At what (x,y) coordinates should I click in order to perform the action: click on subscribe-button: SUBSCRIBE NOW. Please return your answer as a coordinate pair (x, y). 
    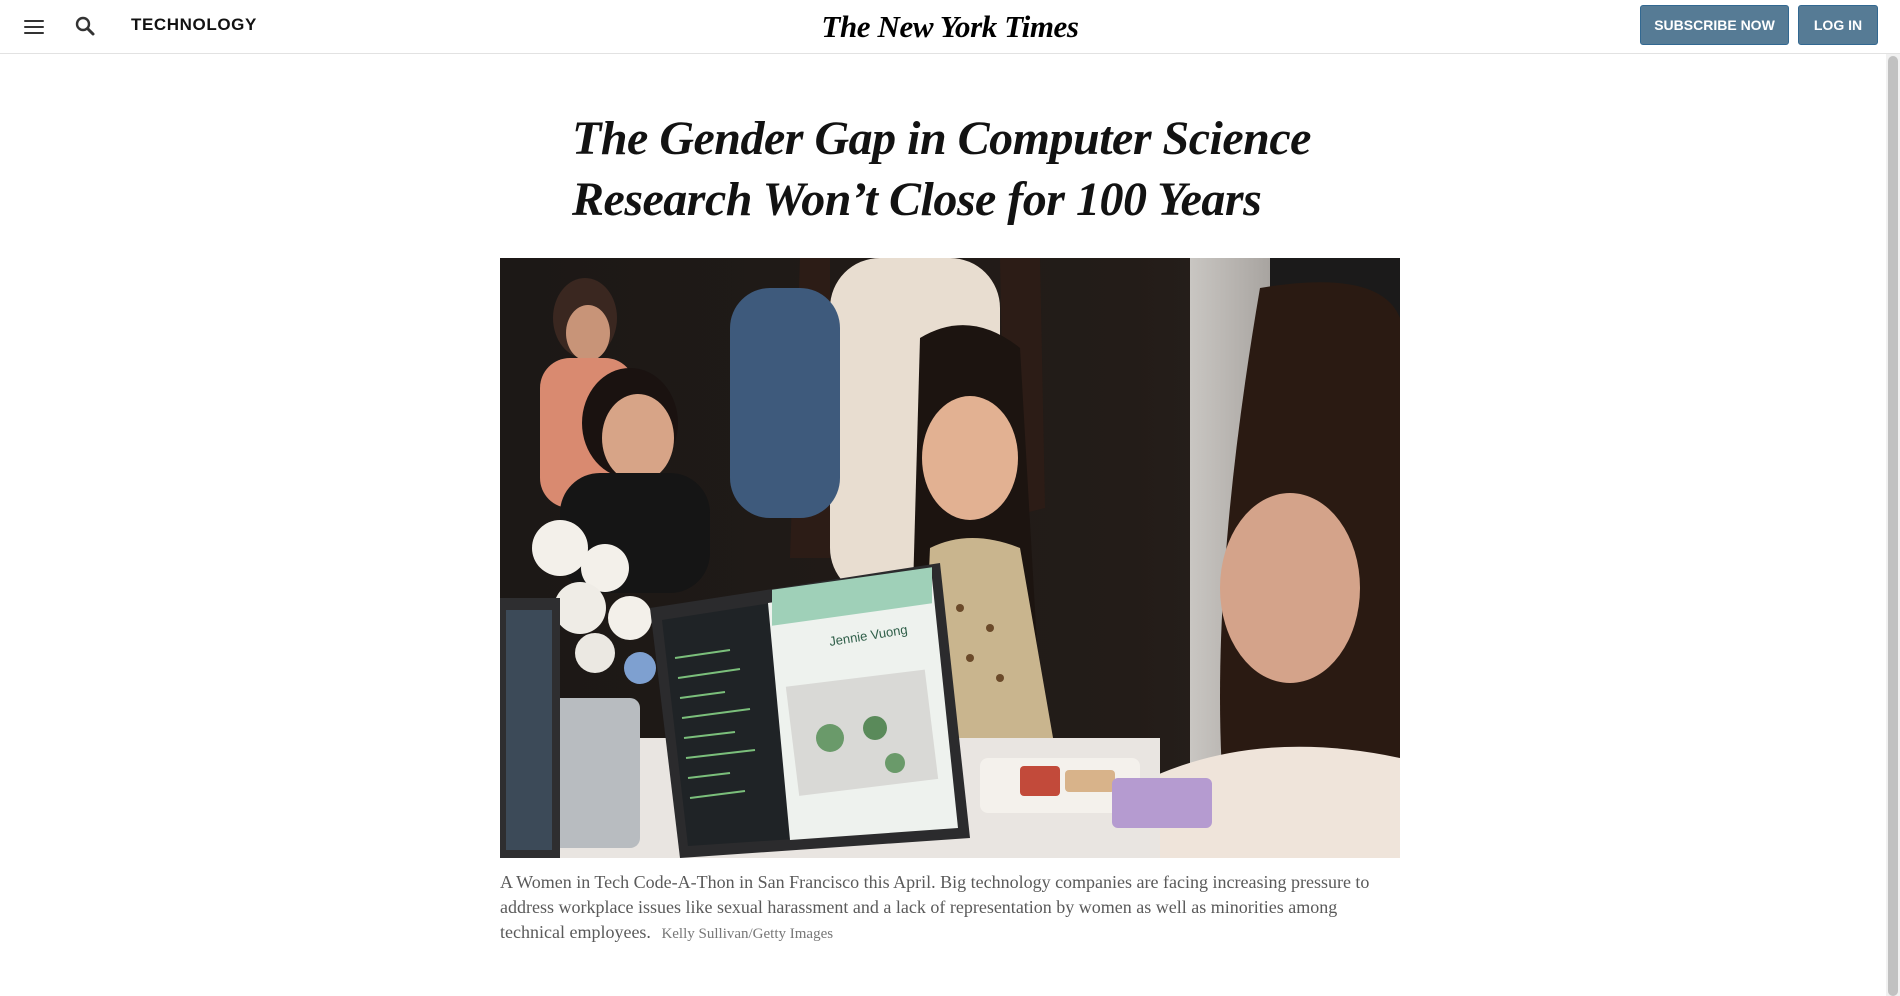
    Looking at the image, I should click on (1714, 25).